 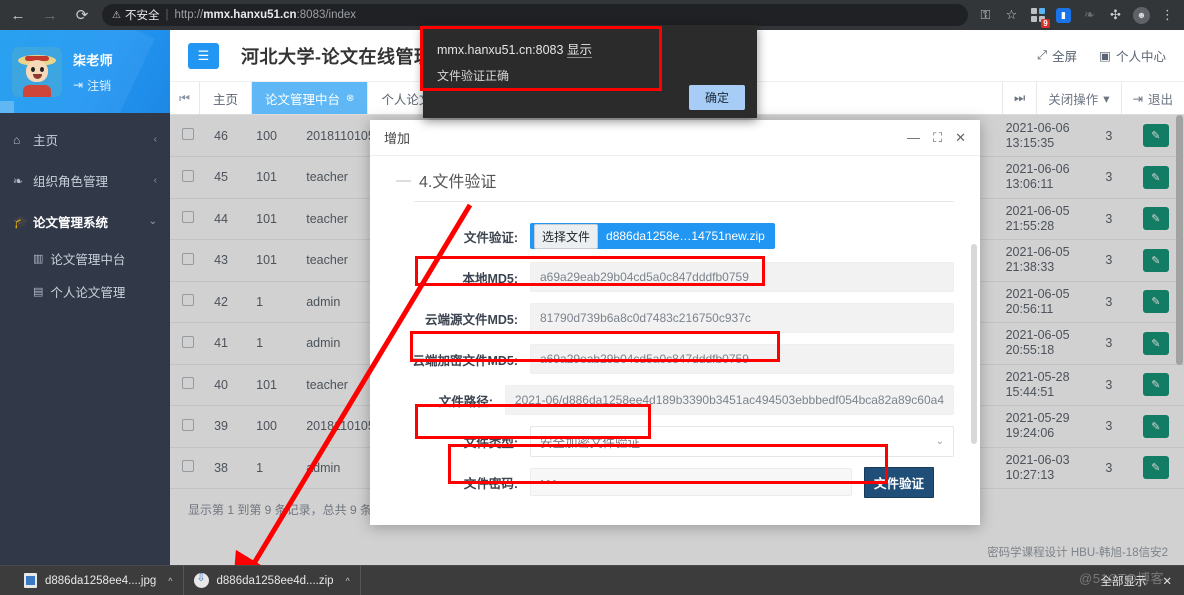 I want to click on sidebar-subitem-personal-paper: ▤ 个人论文管理, so click(x=85, y=291).